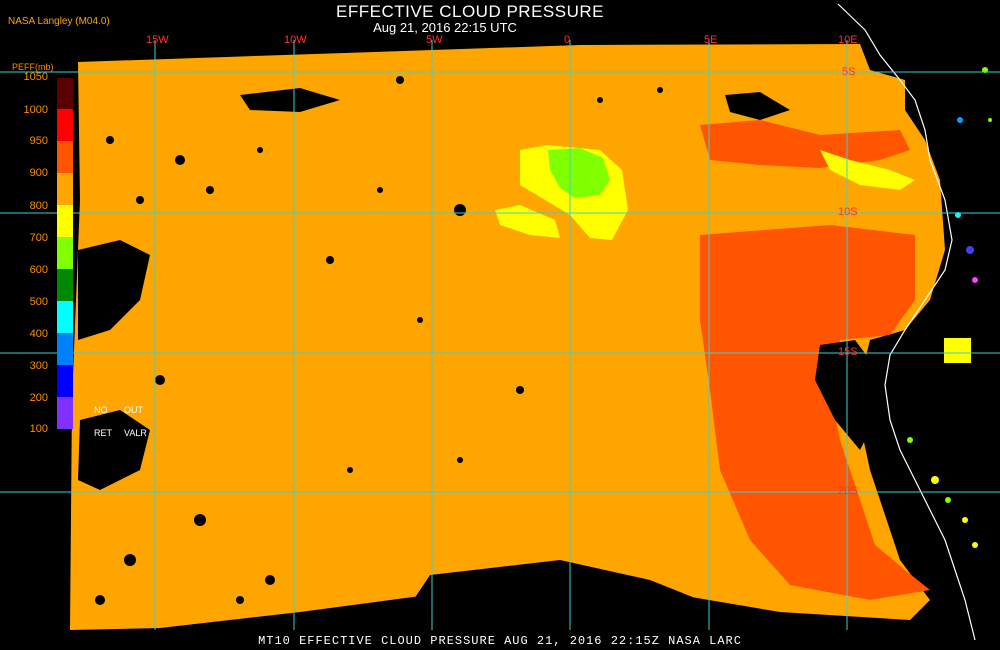 Image resolution: width=1000 pixels, height=650 pixels. I want to click on scale-tick: 500, so click(38, 302).